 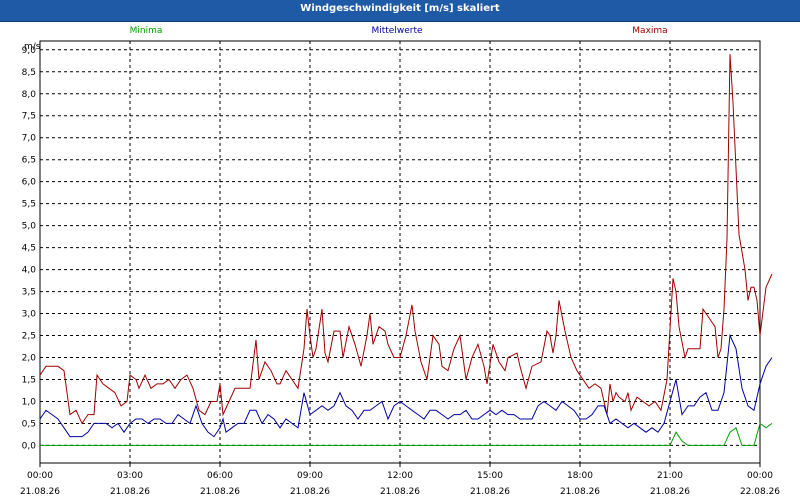 What do you see at coordinates (146, 31) in the screenshot?
I see `legend-minima: Minima` at bounding box center [146, 31].